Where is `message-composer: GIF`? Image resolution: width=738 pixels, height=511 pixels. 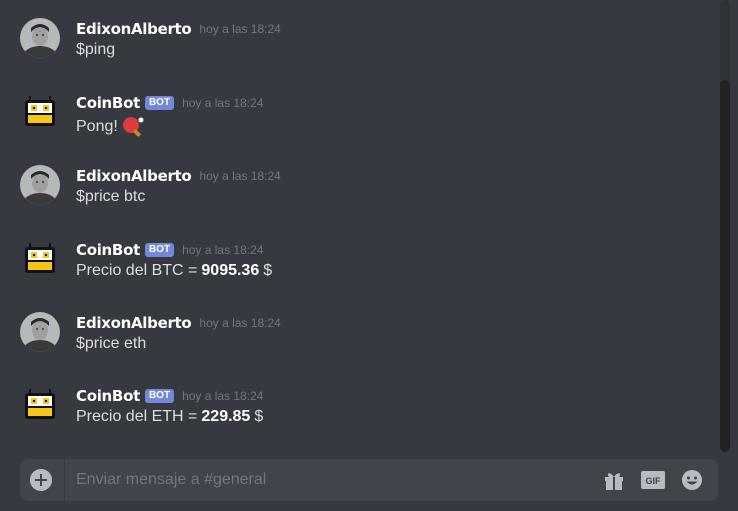
message-composer: GIF is located at coordinates (369, 480).